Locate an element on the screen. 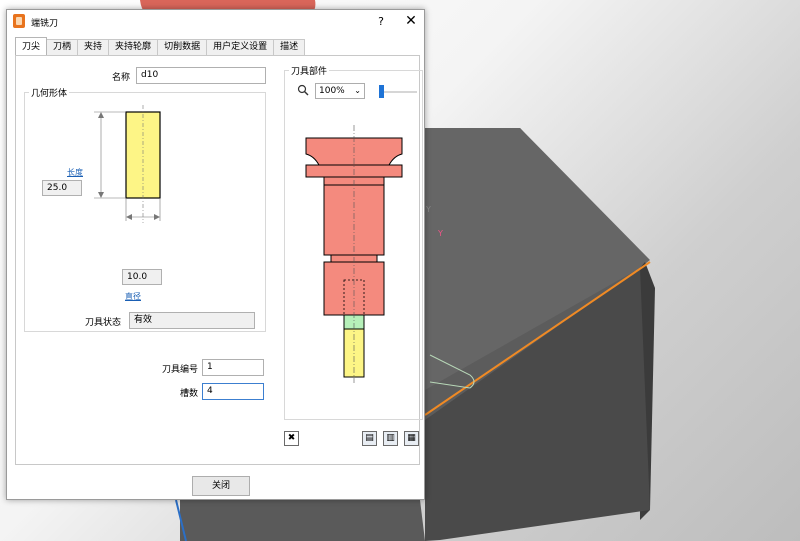 Image resolution: width=800 pixels, height=541 pixels. close-button: 关闭 is located at coordinates (221, 486).